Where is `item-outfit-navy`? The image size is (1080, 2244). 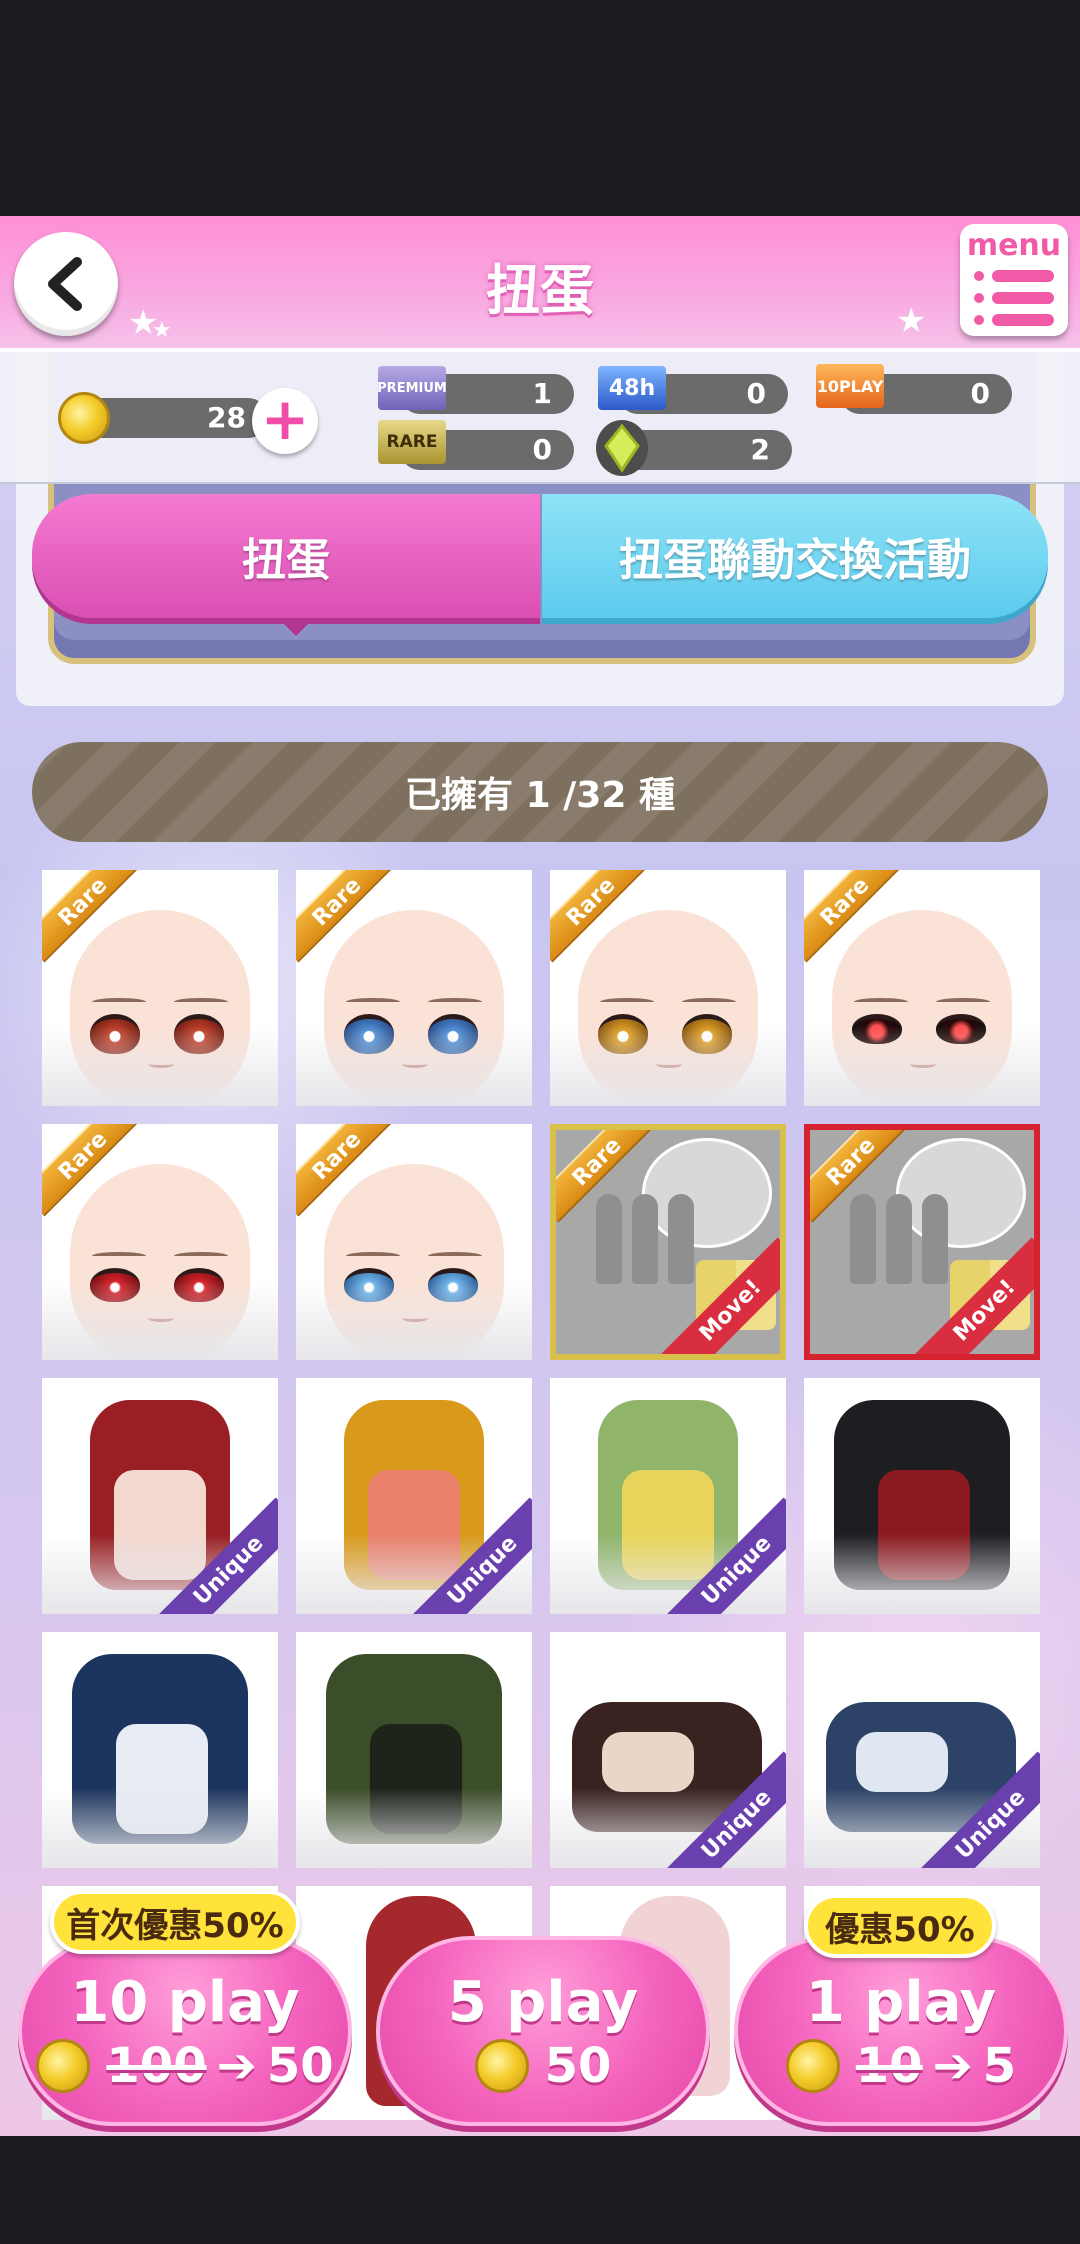 item-outfit-navy is located at coordinates (160, 1750).